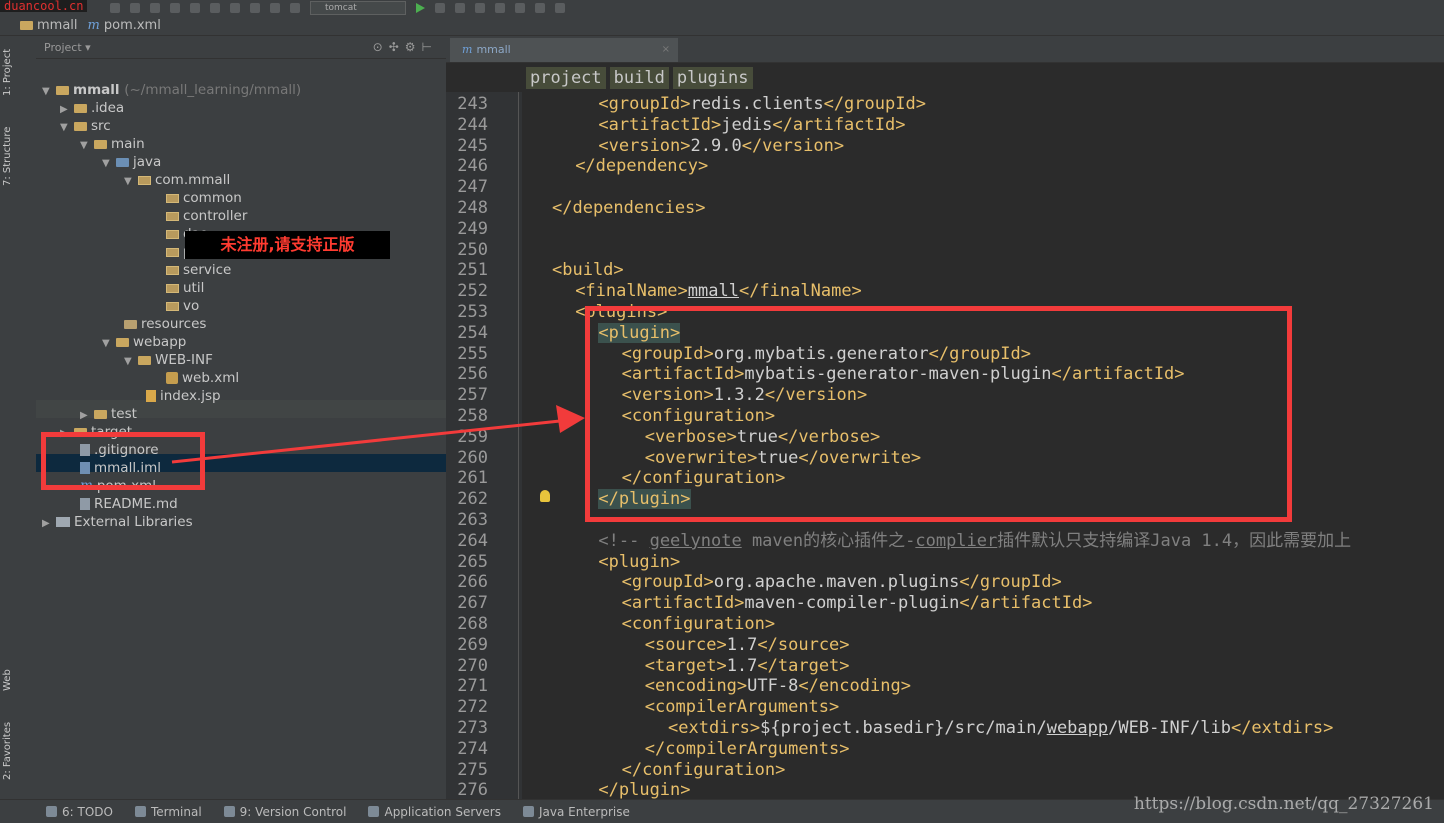 This screenshot has height=823, width=1444. What do you see at coordinates (182, 306) in the screenshot?
I see `tree-item-vo: vo` at bounding box center [182, 306].